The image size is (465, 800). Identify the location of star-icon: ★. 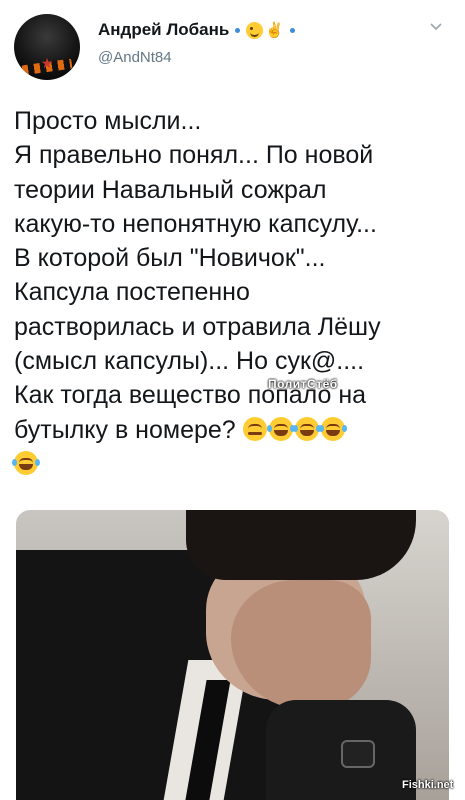
(47, 63).